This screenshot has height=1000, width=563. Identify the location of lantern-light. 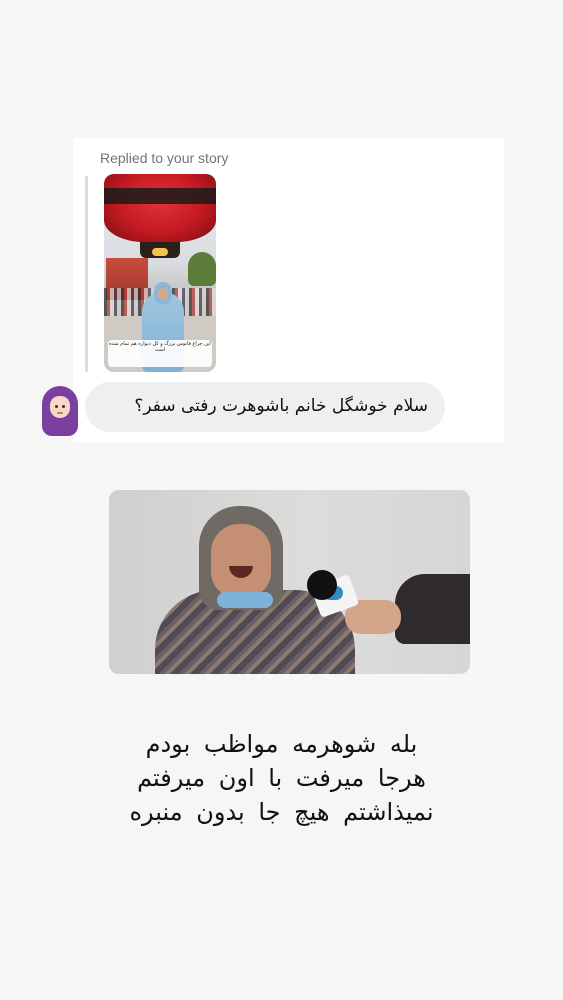
(160, 252).